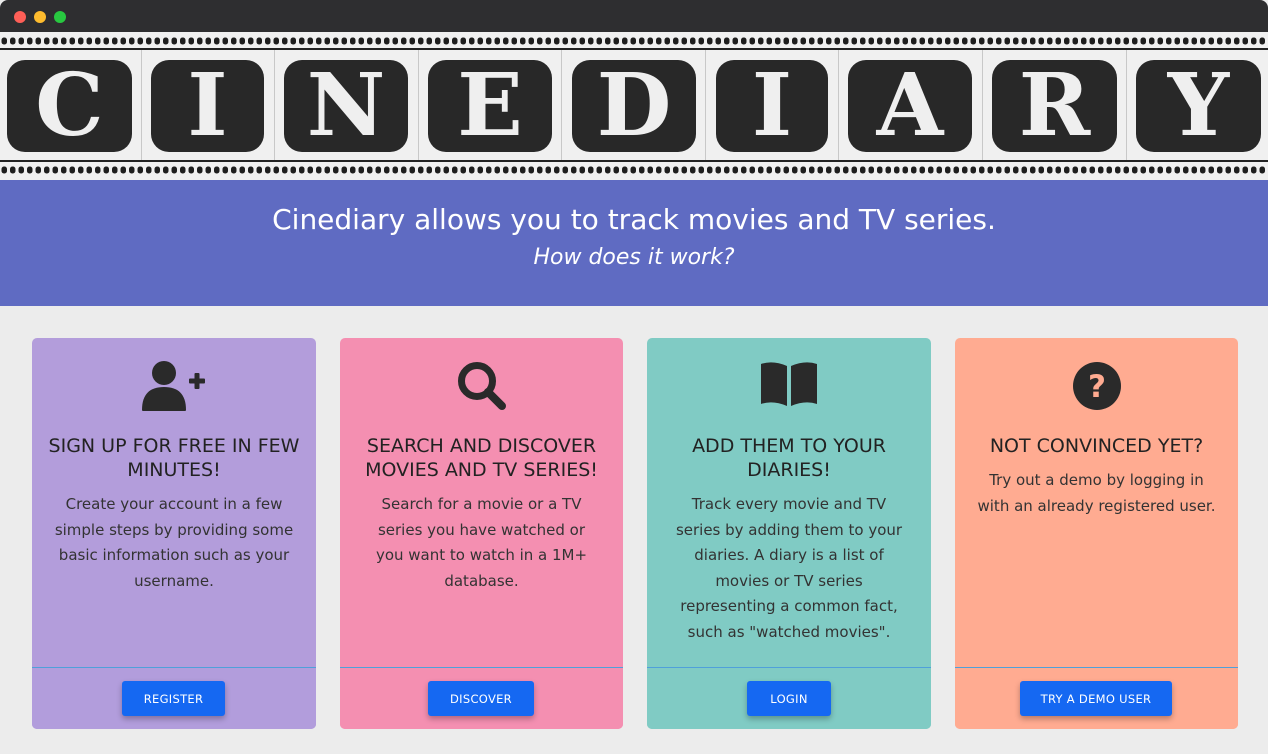 The height and width of the screenshot is (754, 1268). What do you see at coordinates (634, 257) in the screenshot?
I see `banner-subtitle: How does it work?` at bounding box center [634, 257].